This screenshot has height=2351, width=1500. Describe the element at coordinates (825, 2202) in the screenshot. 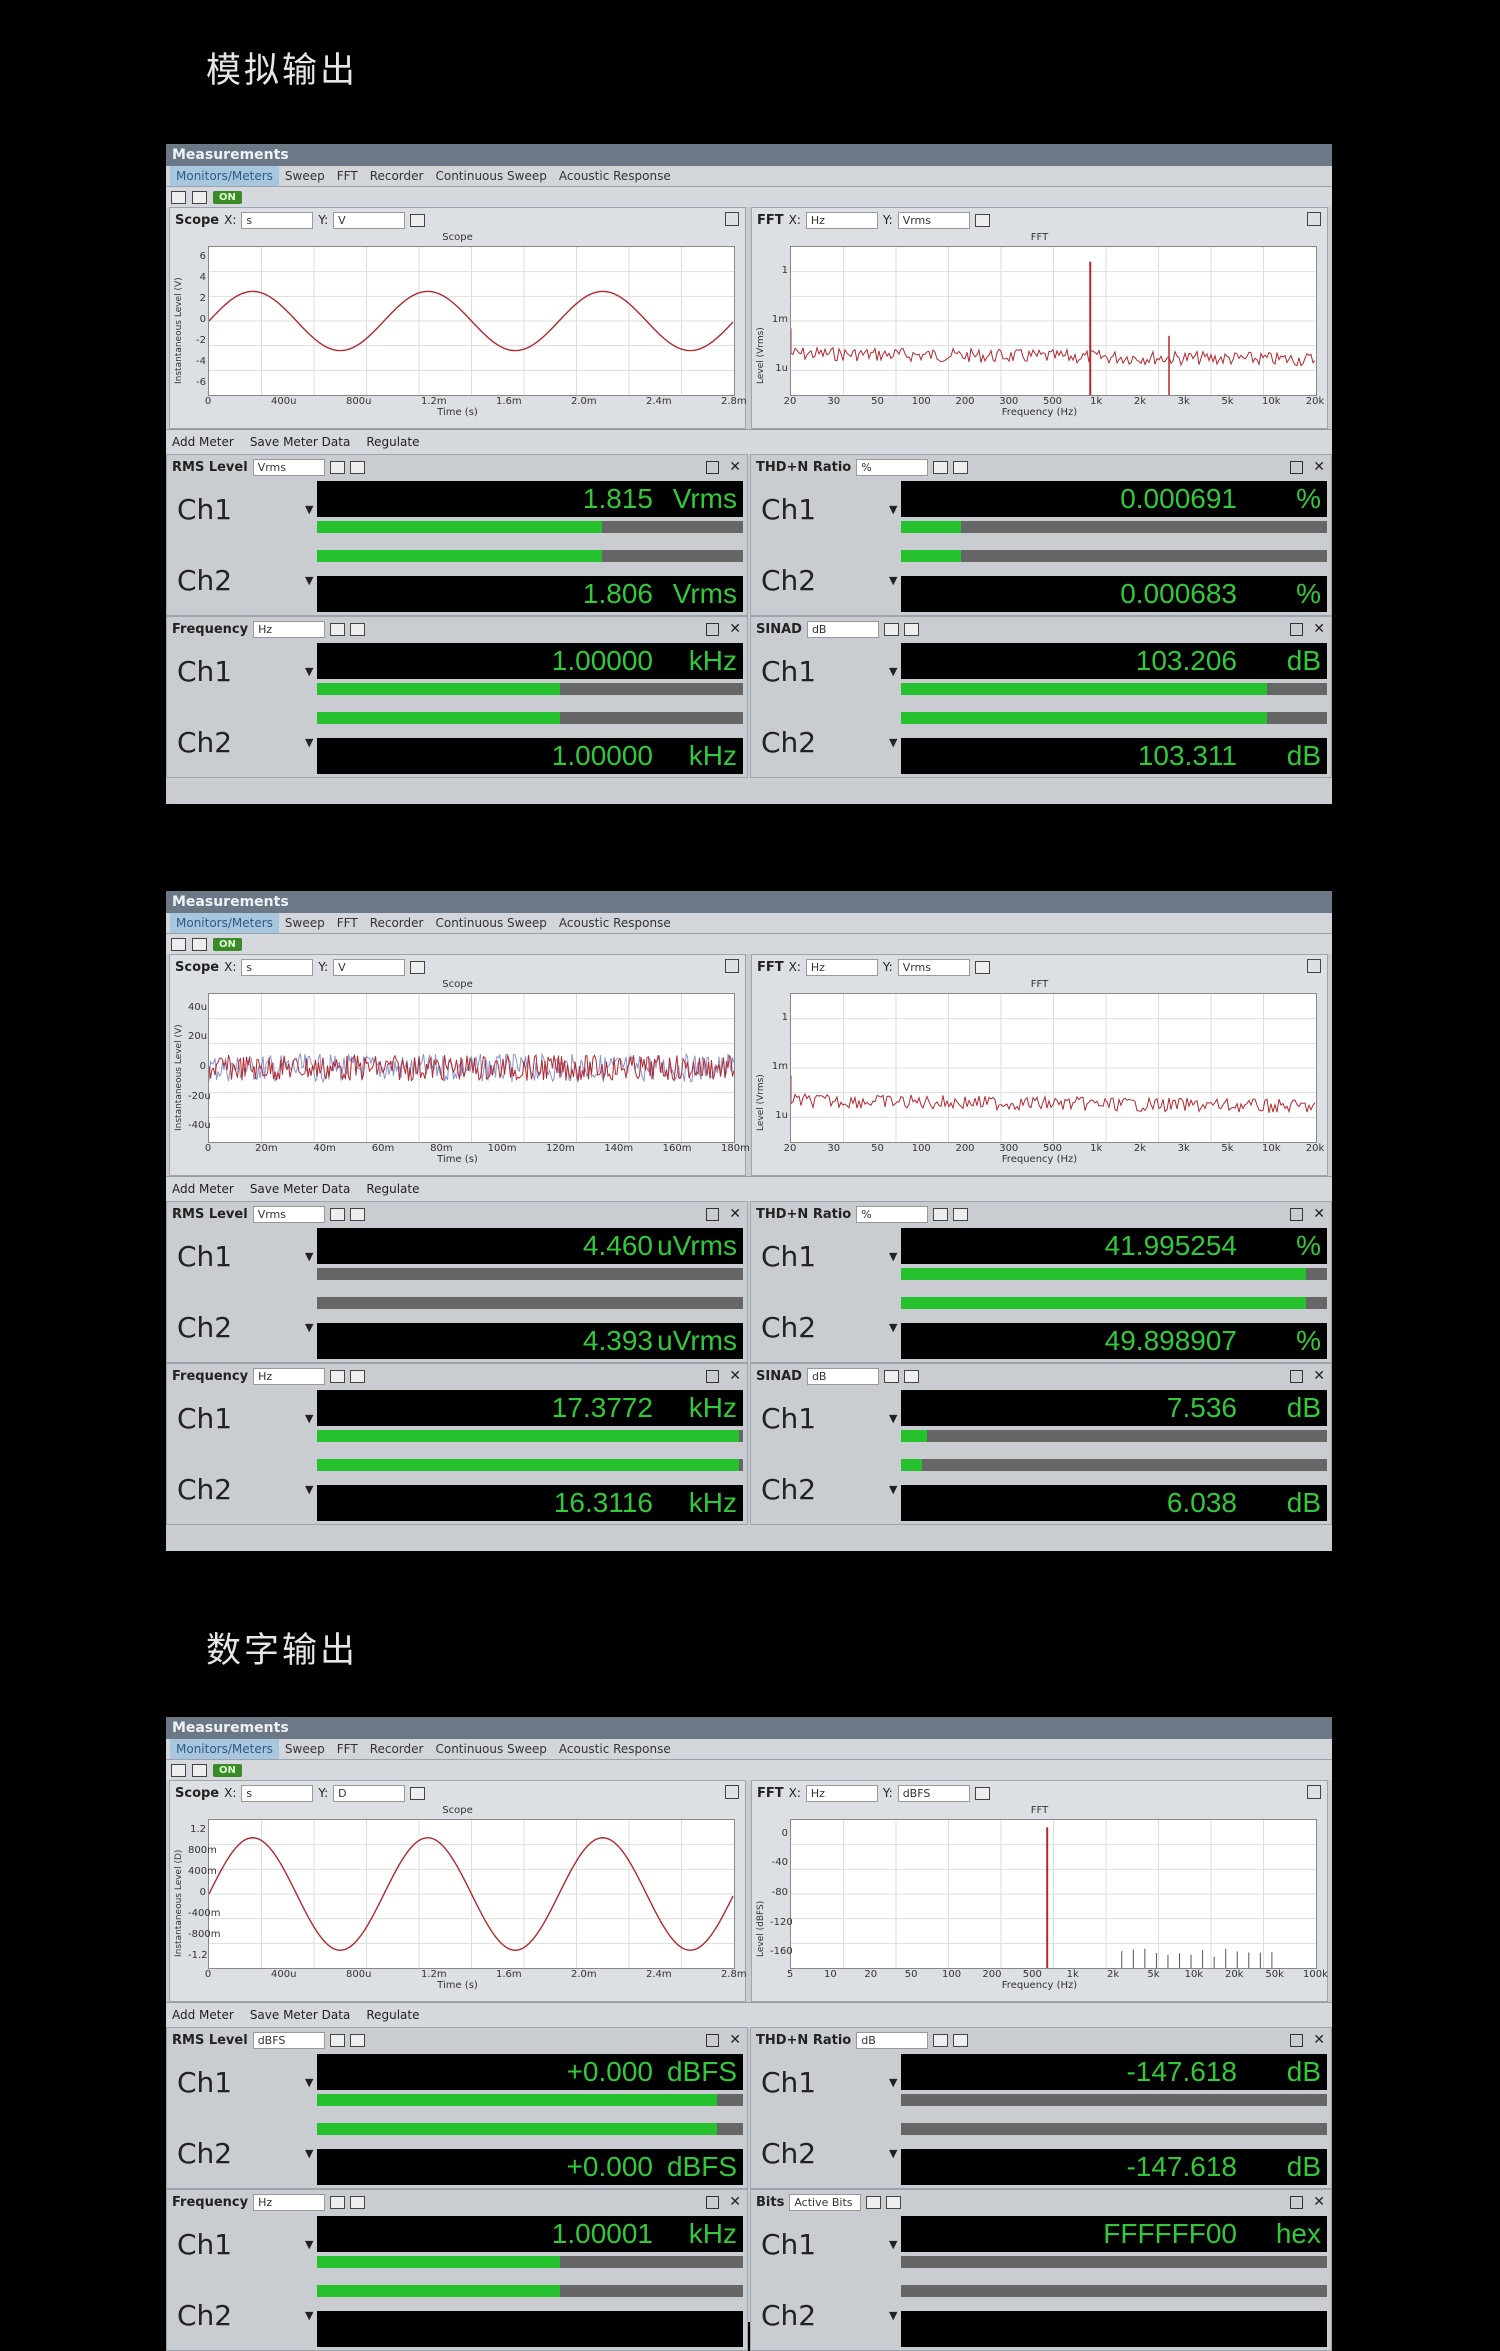

I see `meter-unit-select: Active Bits` at that location.